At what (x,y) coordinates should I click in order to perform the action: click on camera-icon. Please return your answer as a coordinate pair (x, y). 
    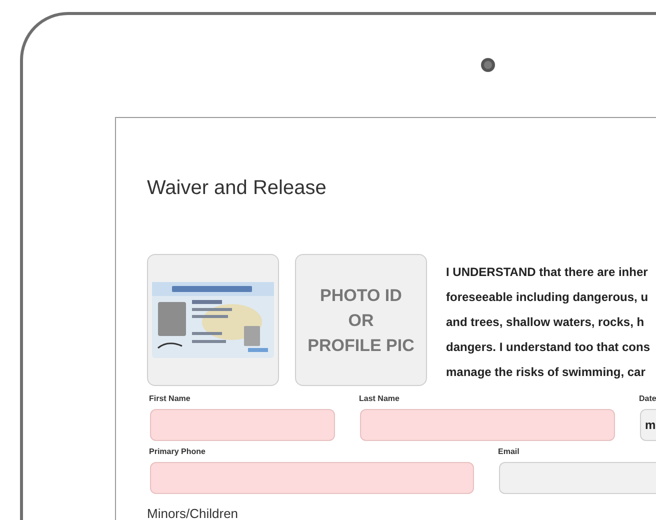
    Looking at the image, I should click on (488, 65).